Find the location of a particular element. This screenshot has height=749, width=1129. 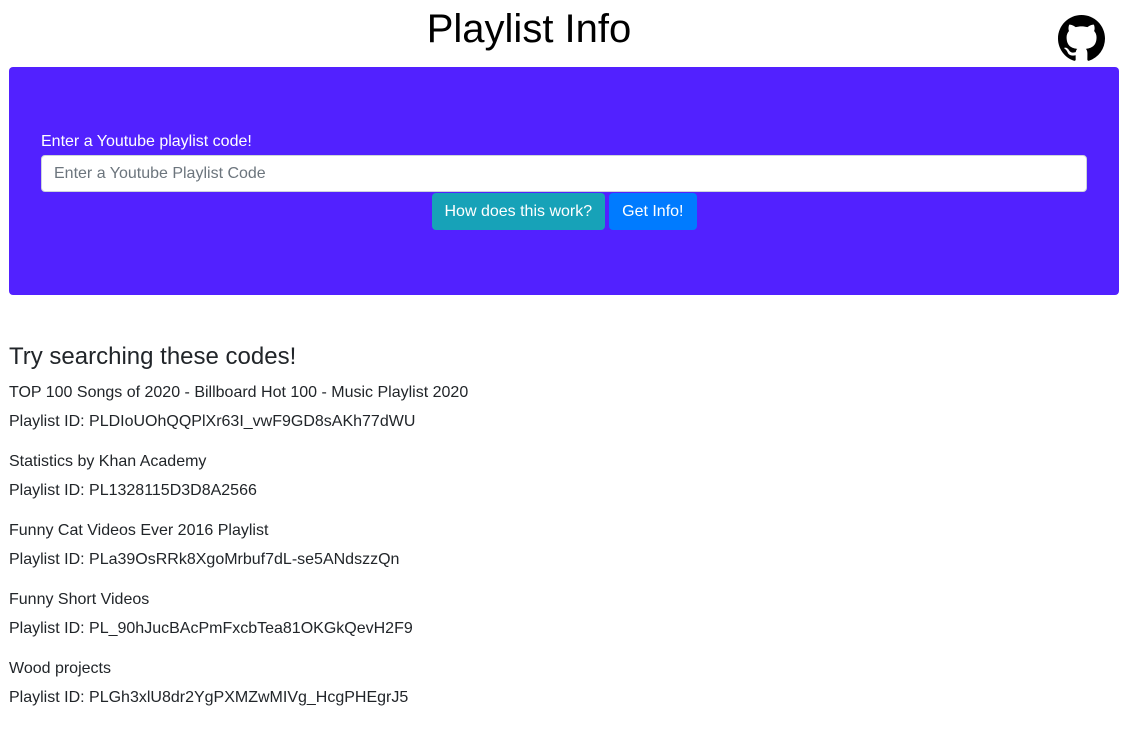

playlist-id: PL_90hJucBAcPmFxcbTea81OKGkQevH2F9 is located at coordinates (251, 628).